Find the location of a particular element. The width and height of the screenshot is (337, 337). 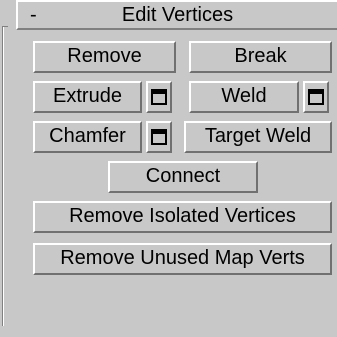

chamfer-settings-button is located at coordinates (159, 137).